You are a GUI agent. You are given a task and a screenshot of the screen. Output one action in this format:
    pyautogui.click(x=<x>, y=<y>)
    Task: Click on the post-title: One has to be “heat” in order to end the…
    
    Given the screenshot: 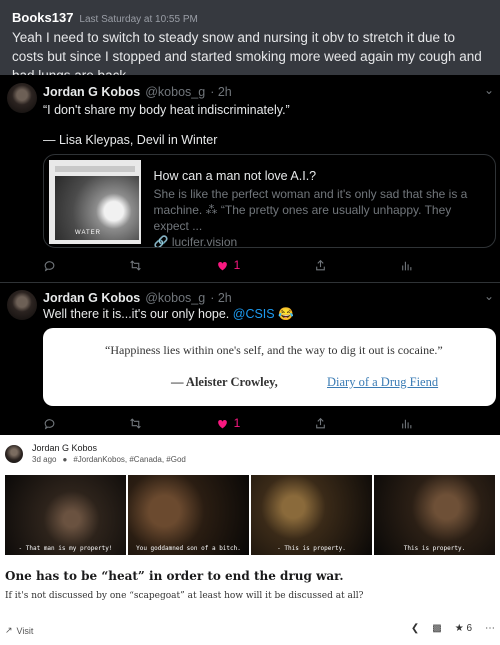 What is the action you would take?
    pyautogui.click(x=174, y=576)
    